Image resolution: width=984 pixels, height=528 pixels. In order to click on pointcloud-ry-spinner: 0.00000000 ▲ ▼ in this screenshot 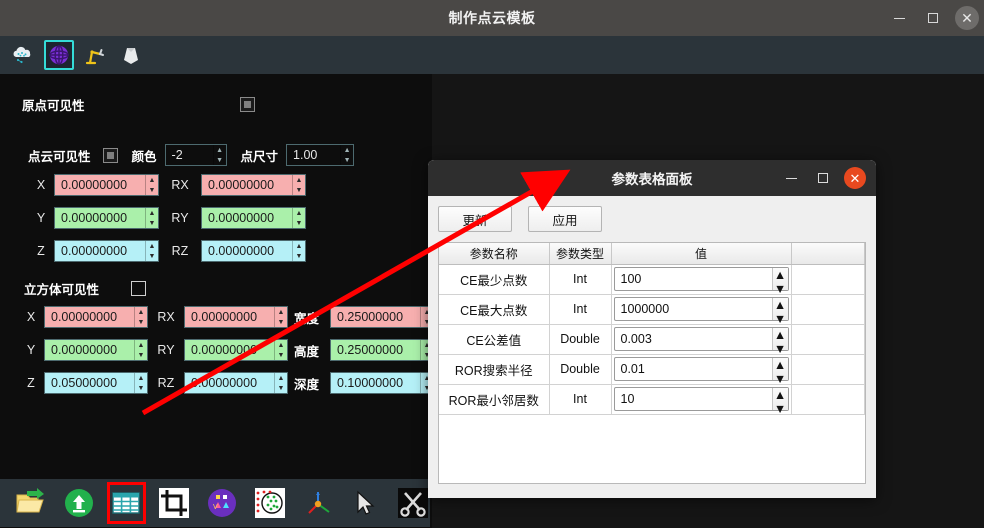, I will do `click(253, 218)`.